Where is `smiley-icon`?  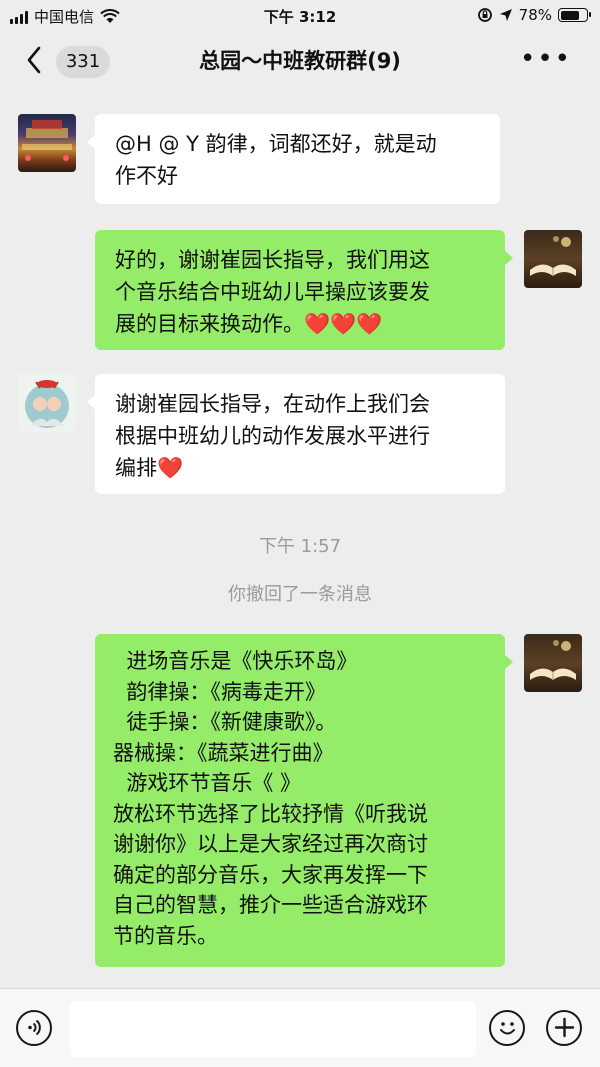
smiley-icon is located at coordinates (507, 1028).